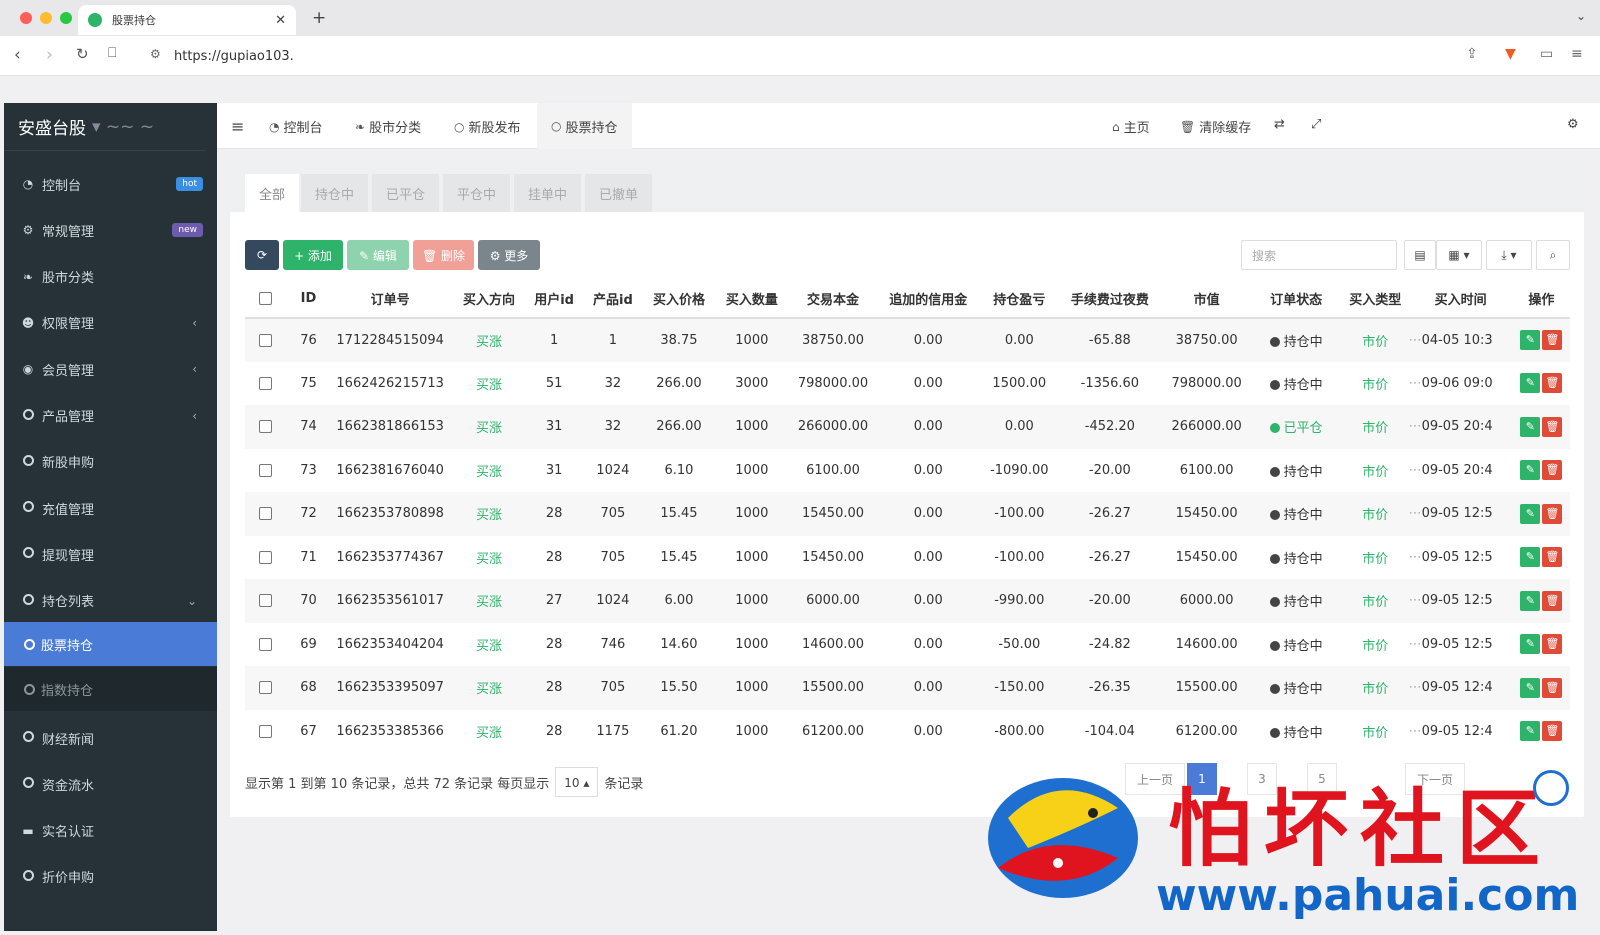 This screenshot has width=1600, height=935. What do you see at coordinates (406, 193) in the screenshot?
I see `subtab-closed: 已平仓` at bounding box center [406, 193].